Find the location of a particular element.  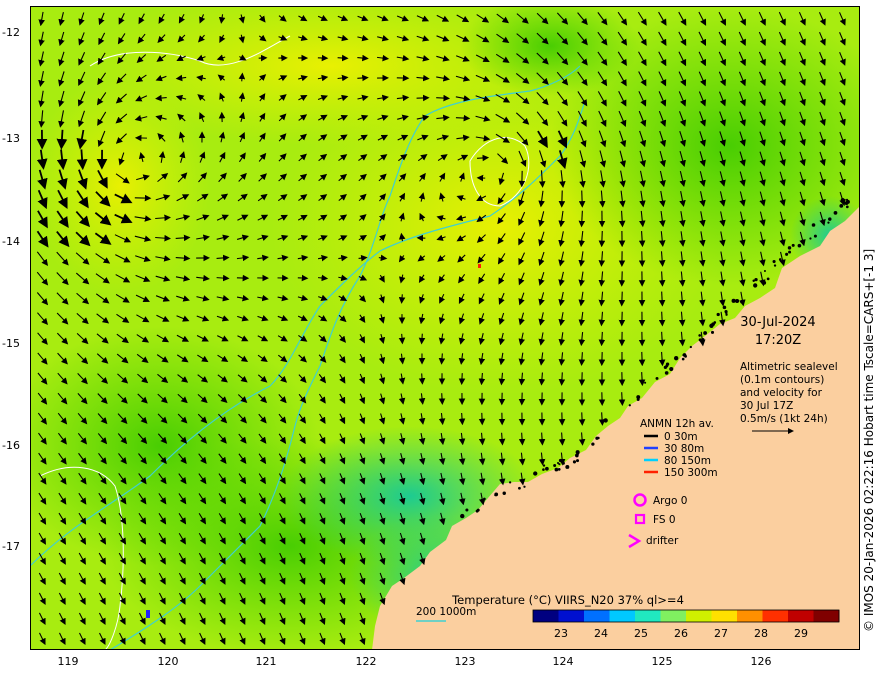

alt-note-line: Altimetric sealevel is located at coordinates (789, 367).